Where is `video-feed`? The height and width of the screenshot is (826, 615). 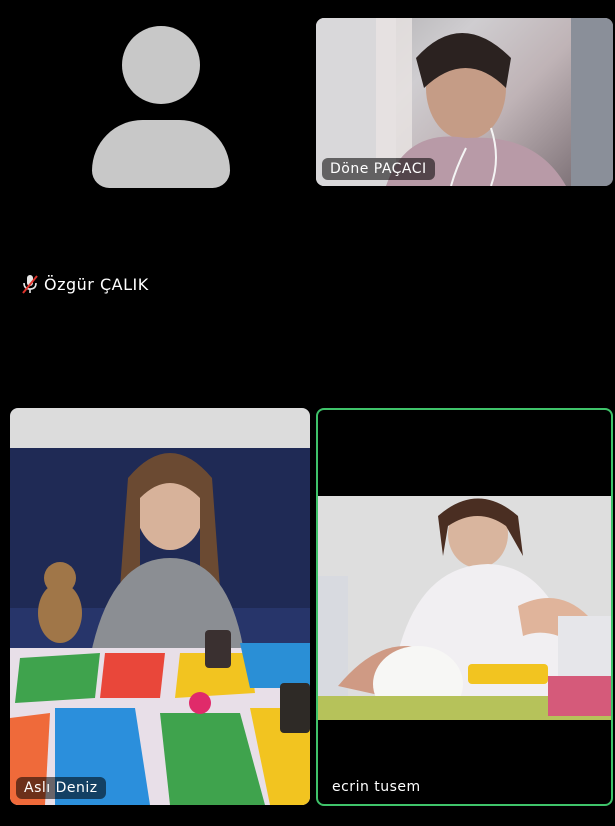
video-feed is located at coordinates (464, 608).